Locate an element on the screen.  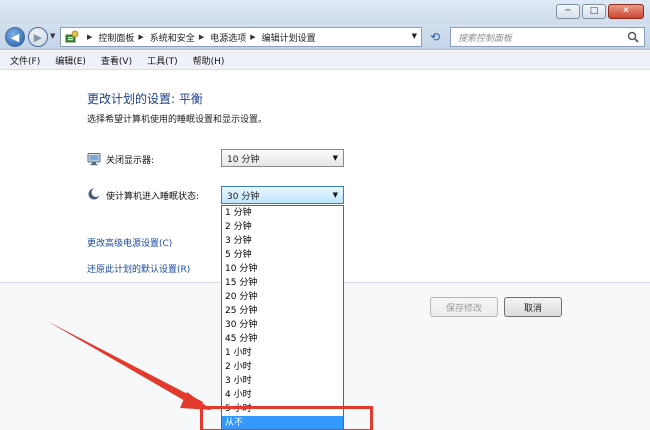
dropdown-option-never: 从不 is located at coordinates (282, 423).